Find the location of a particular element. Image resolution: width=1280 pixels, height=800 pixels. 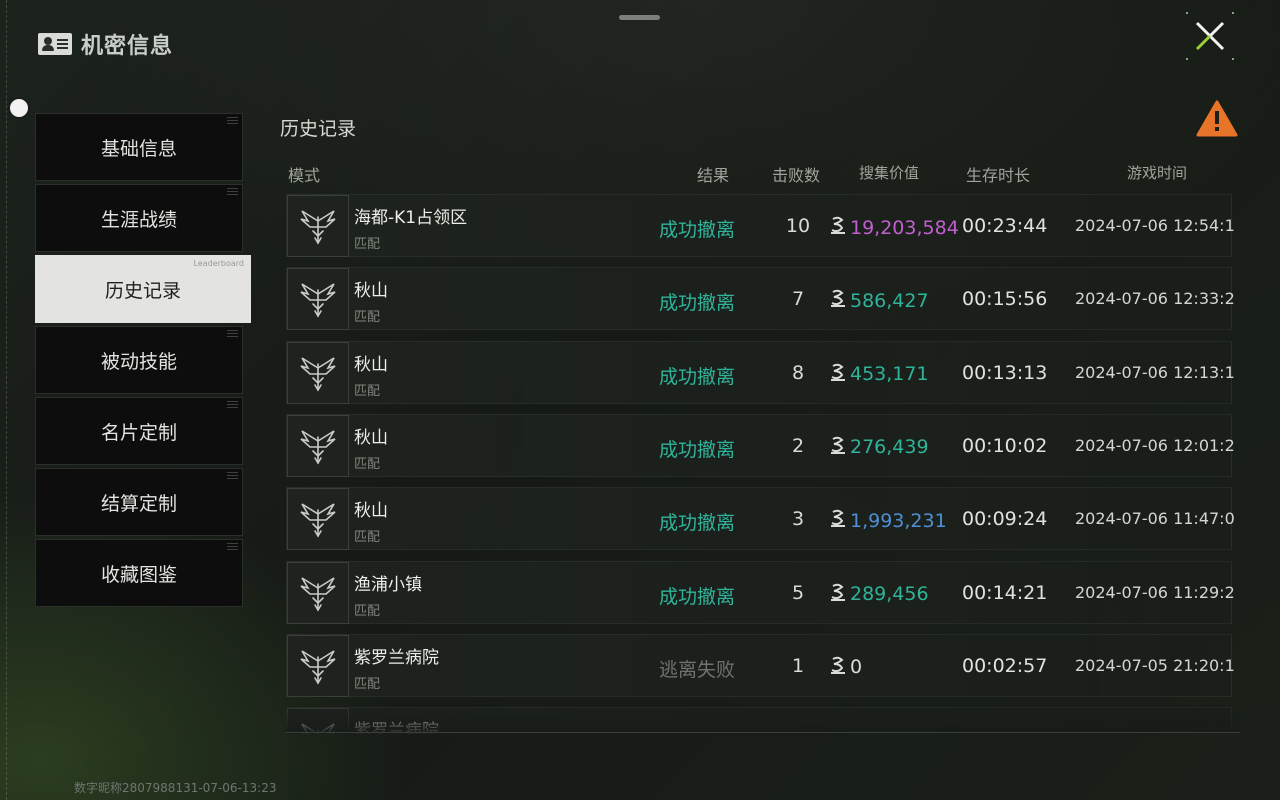

sidebar-item-label: 生涯战绩 is located at coordinates (138, 219).